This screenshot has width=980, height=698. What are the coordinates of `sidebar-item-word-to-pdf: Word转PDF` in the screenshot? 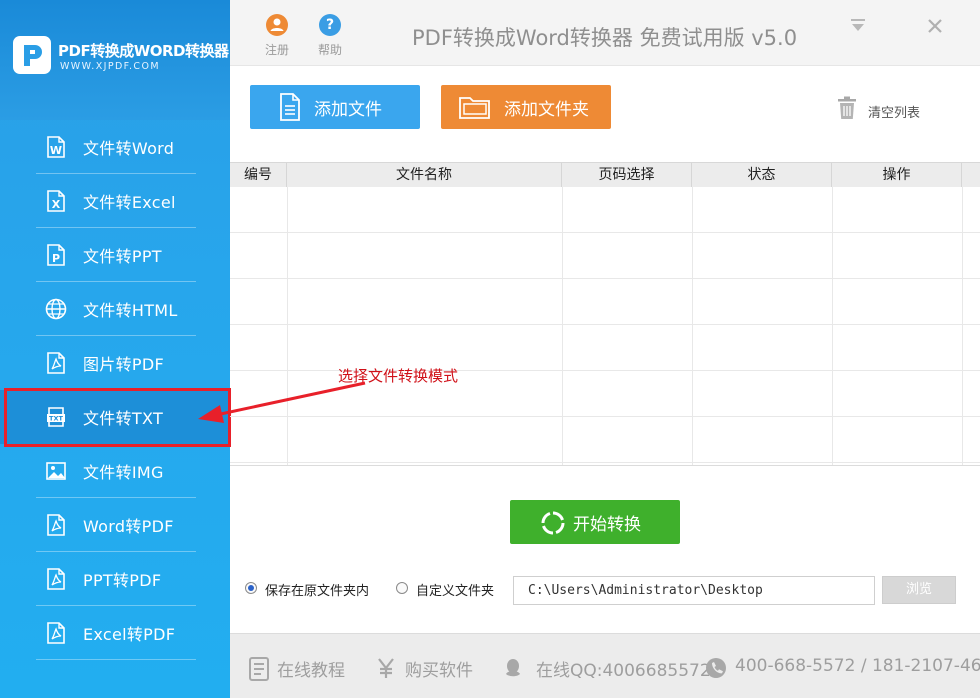 It's located at (115, 525).